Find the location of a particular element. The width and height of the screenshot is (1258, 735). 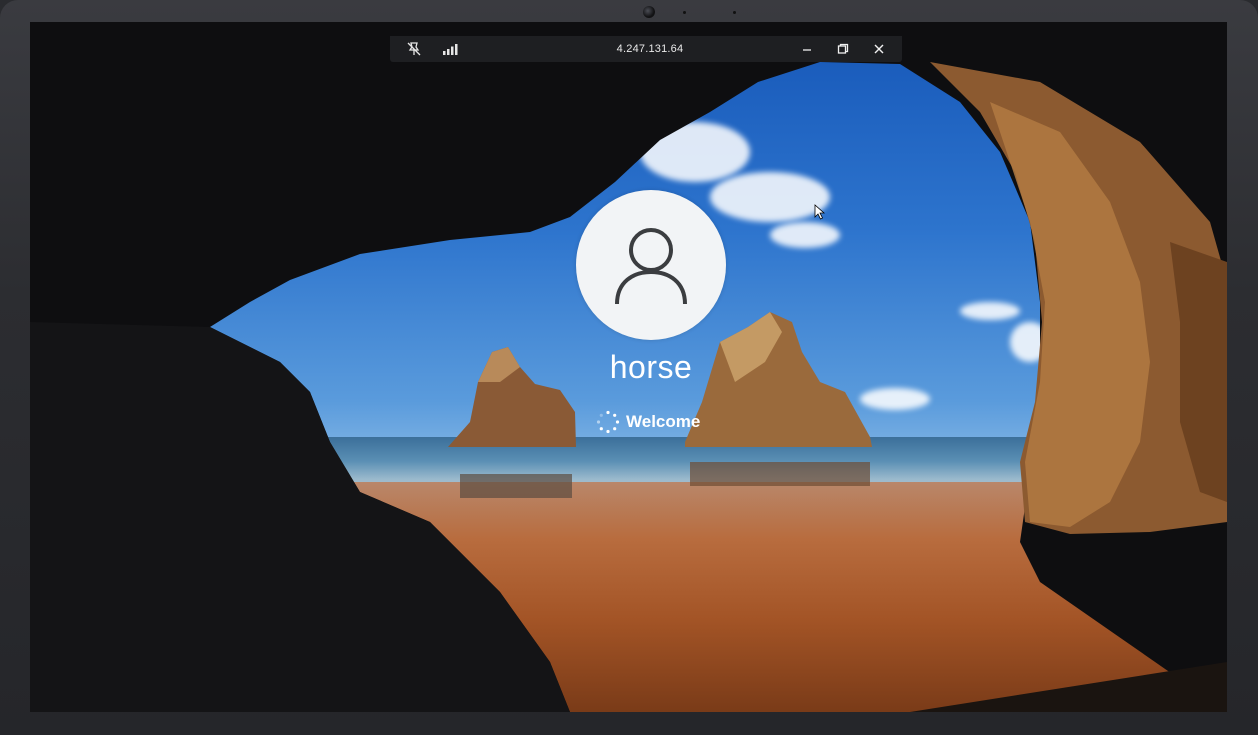

webcam-sensor is located at coordinates (684, 12).